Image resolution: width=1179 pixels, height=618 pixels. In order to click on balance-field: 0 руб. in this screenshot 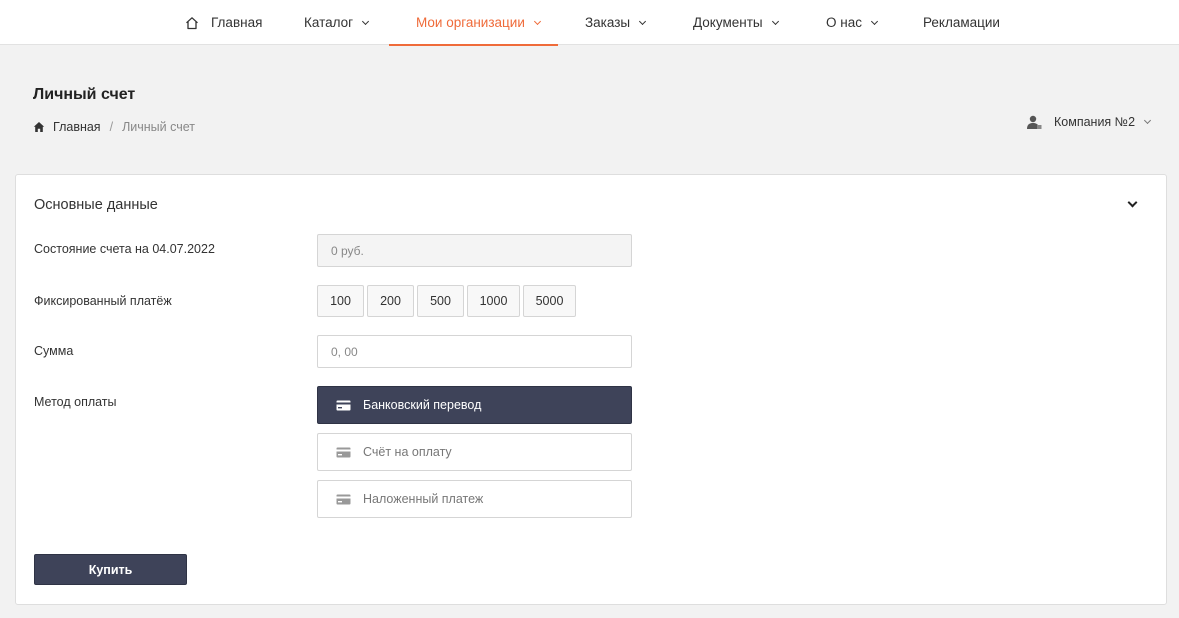, I will do `click(474, 250)`.